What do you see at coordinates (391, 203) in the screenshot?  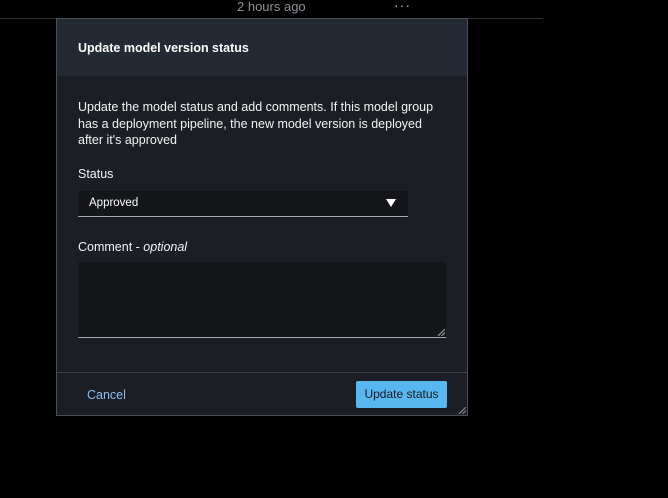 I see `caret-down-icon` at bounding box center [391, 203].